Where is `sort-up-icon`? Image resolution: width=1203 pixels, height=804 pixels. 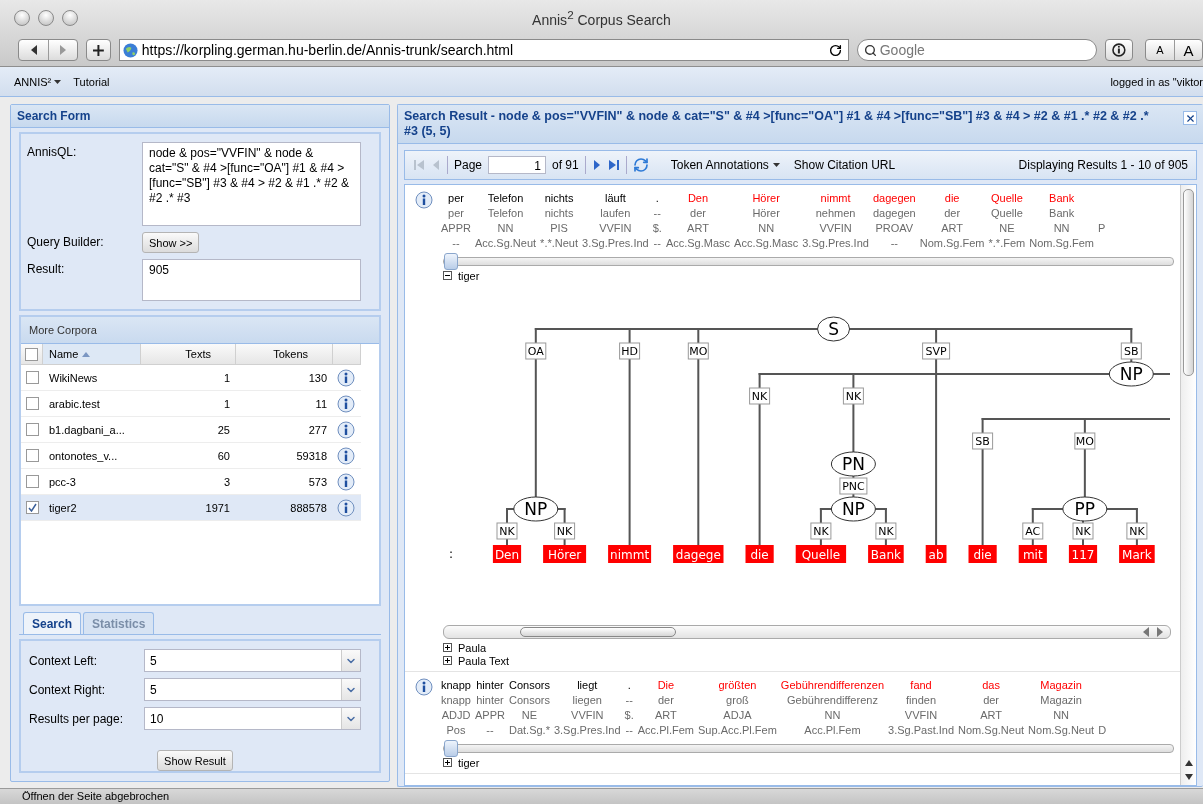
sort-up-icon is located at coordinates (86, 354).